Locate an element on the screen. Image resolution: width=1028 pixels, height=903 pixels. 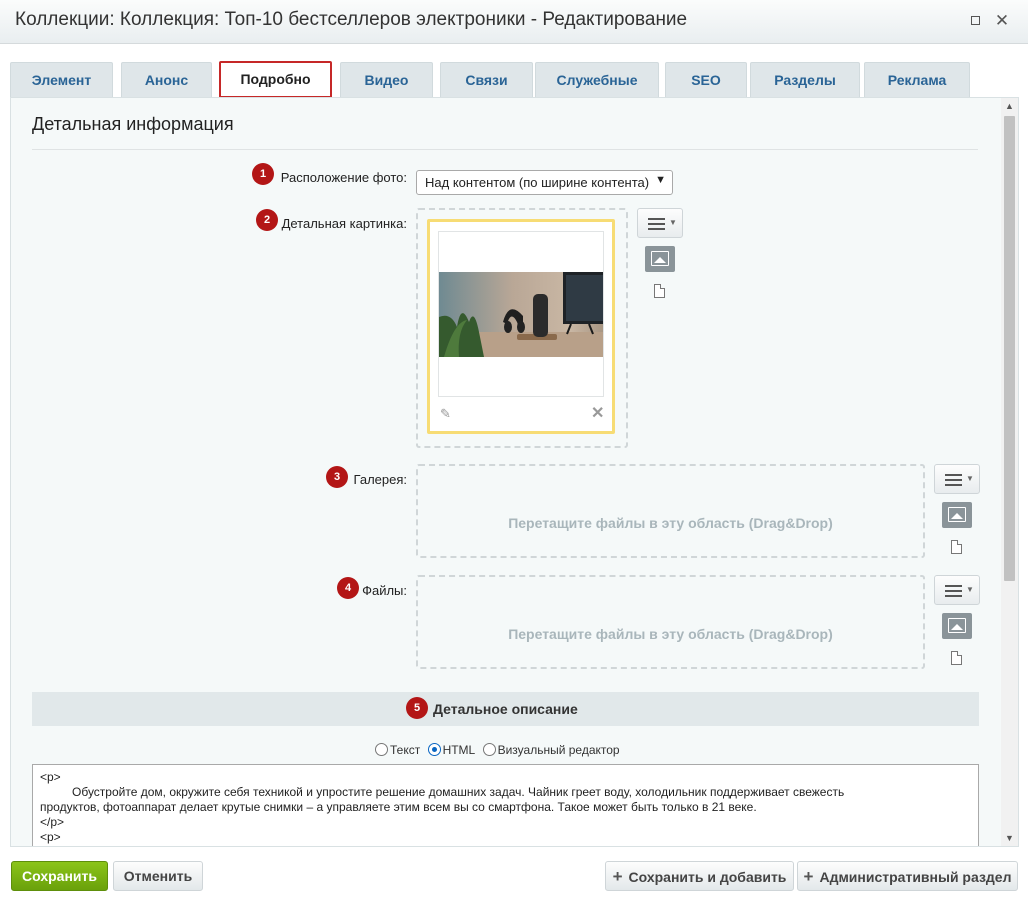
tab-advertising: Реклама is located at coordinates (917, 80).